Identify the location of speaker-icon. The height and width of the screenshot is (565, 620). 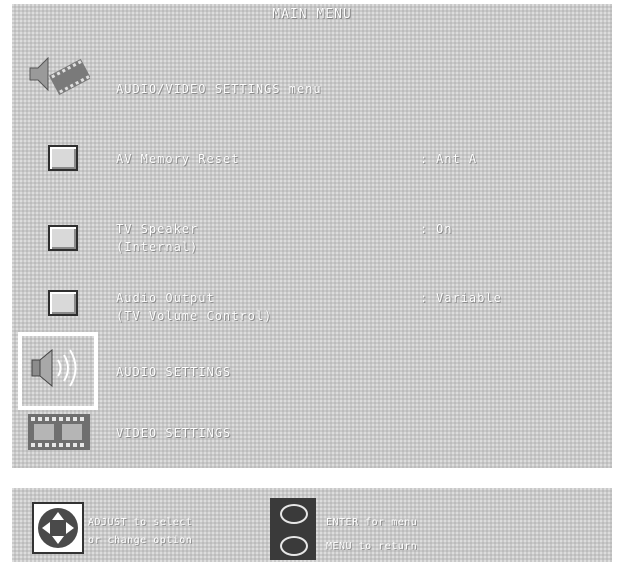
(56, 370).